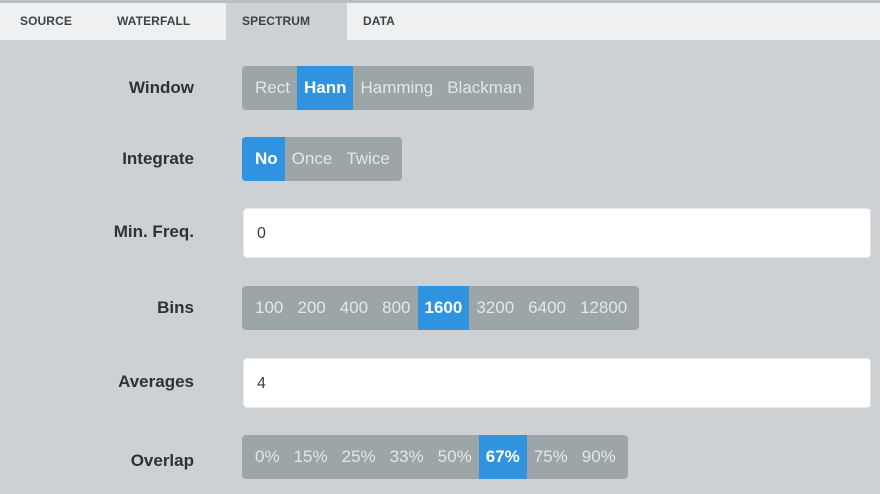  I want to click on window-row: Window Rect Hann Hamming Blackman, so click(440, 88).